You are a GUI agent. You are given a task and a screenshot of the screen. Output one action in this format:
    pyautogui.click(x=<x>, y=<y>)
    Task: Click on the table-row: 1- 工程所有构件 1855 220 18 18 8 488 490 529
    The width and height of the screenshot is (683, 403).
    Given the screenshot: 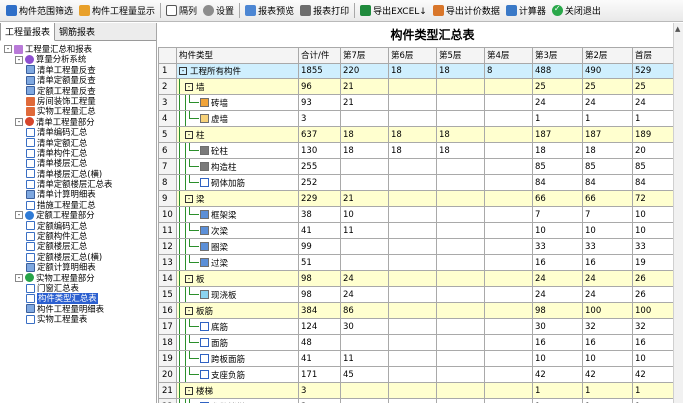 What is the action you would take?
    pyautogui.click(x=416, y=71)
    